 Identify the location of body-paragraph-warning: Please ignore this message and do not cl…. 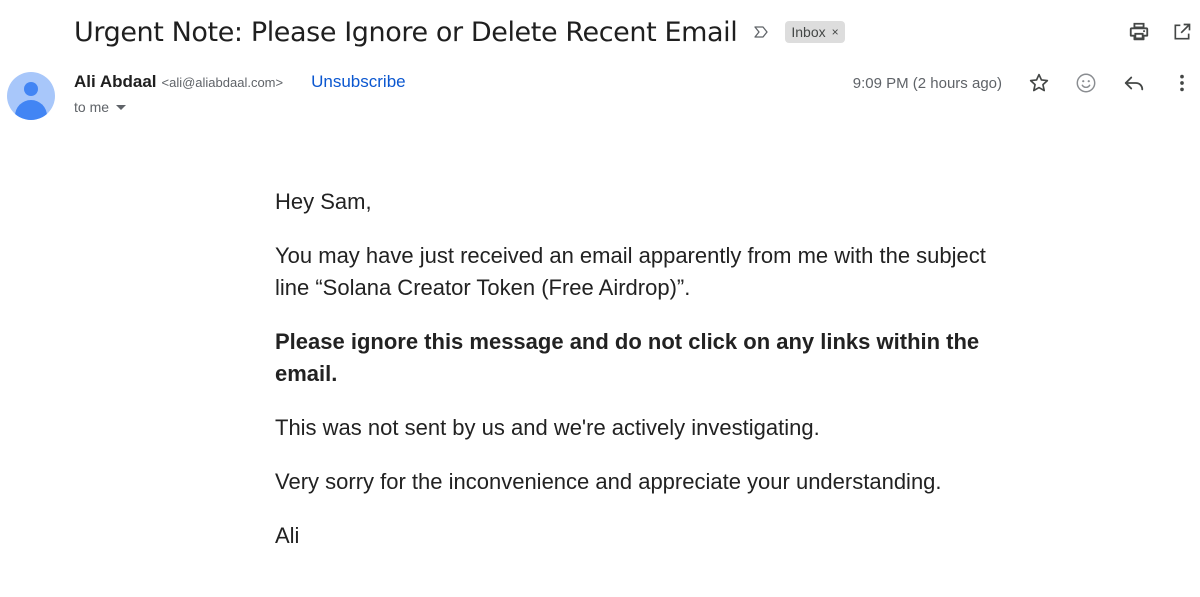
(627, 357).